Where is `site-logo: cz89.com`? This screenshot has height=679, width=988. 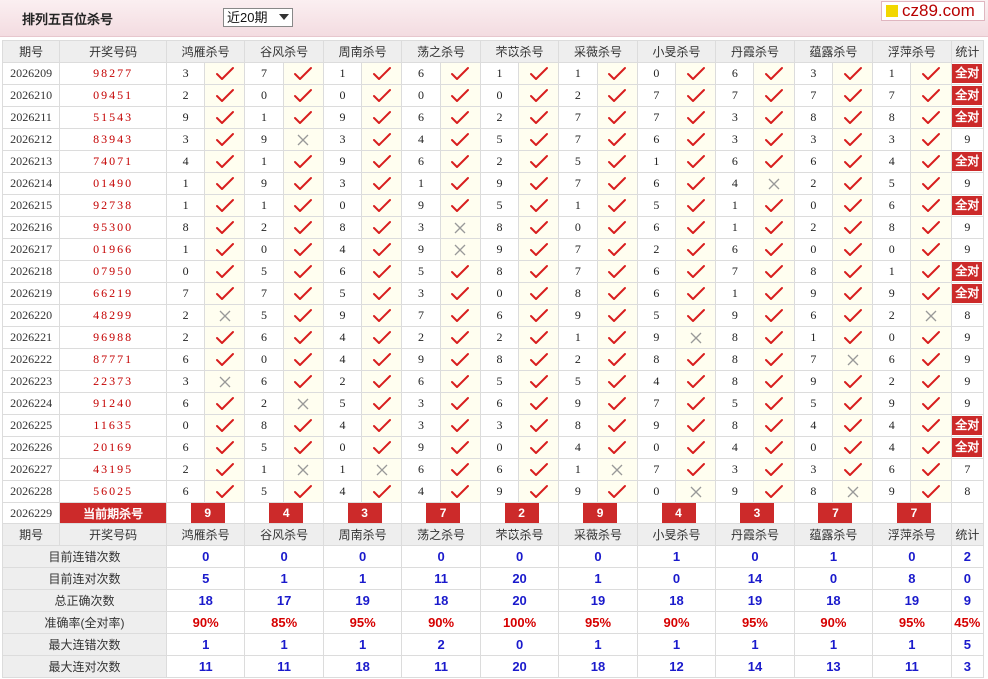 site-logo: cz89.com is located at coordinates (933, 11).